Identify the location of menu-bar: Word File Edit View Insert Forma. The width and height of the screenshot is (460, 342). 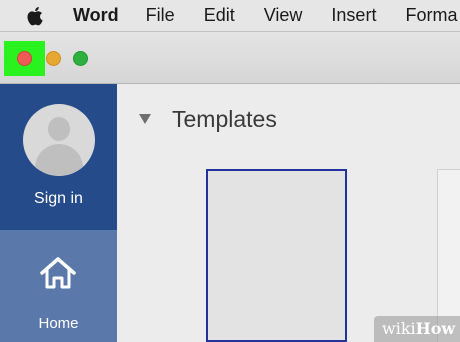
(230, 15).